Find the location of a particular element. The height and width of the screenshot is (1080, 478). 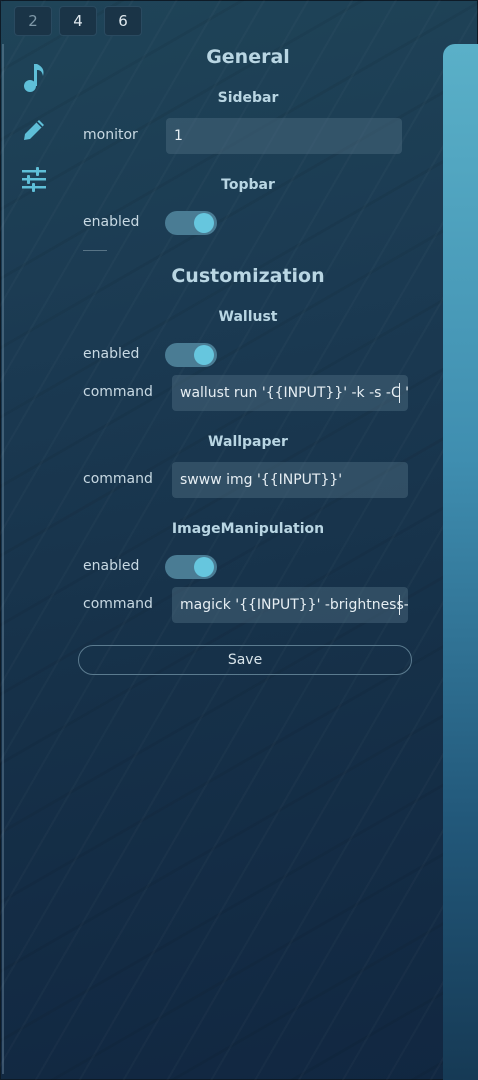

divider is located at coordinates (95, 250).